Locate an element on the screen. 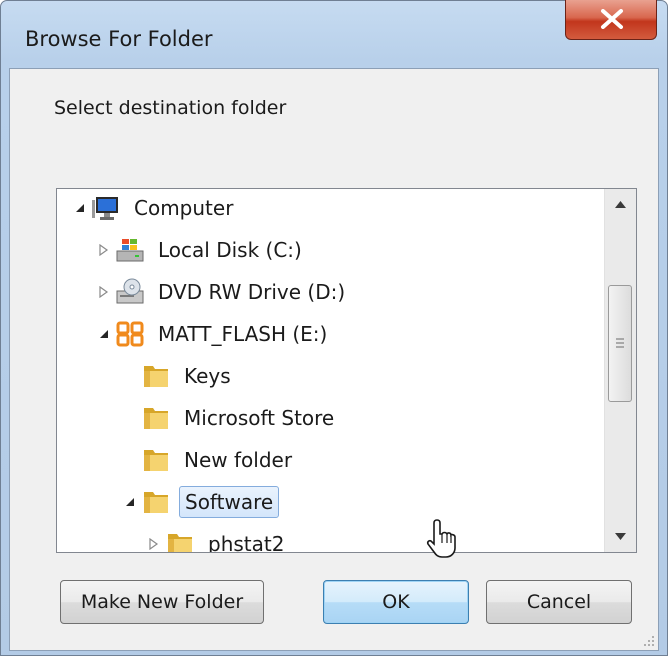  vertical-scrollbar is located at coordinates (620, 370).